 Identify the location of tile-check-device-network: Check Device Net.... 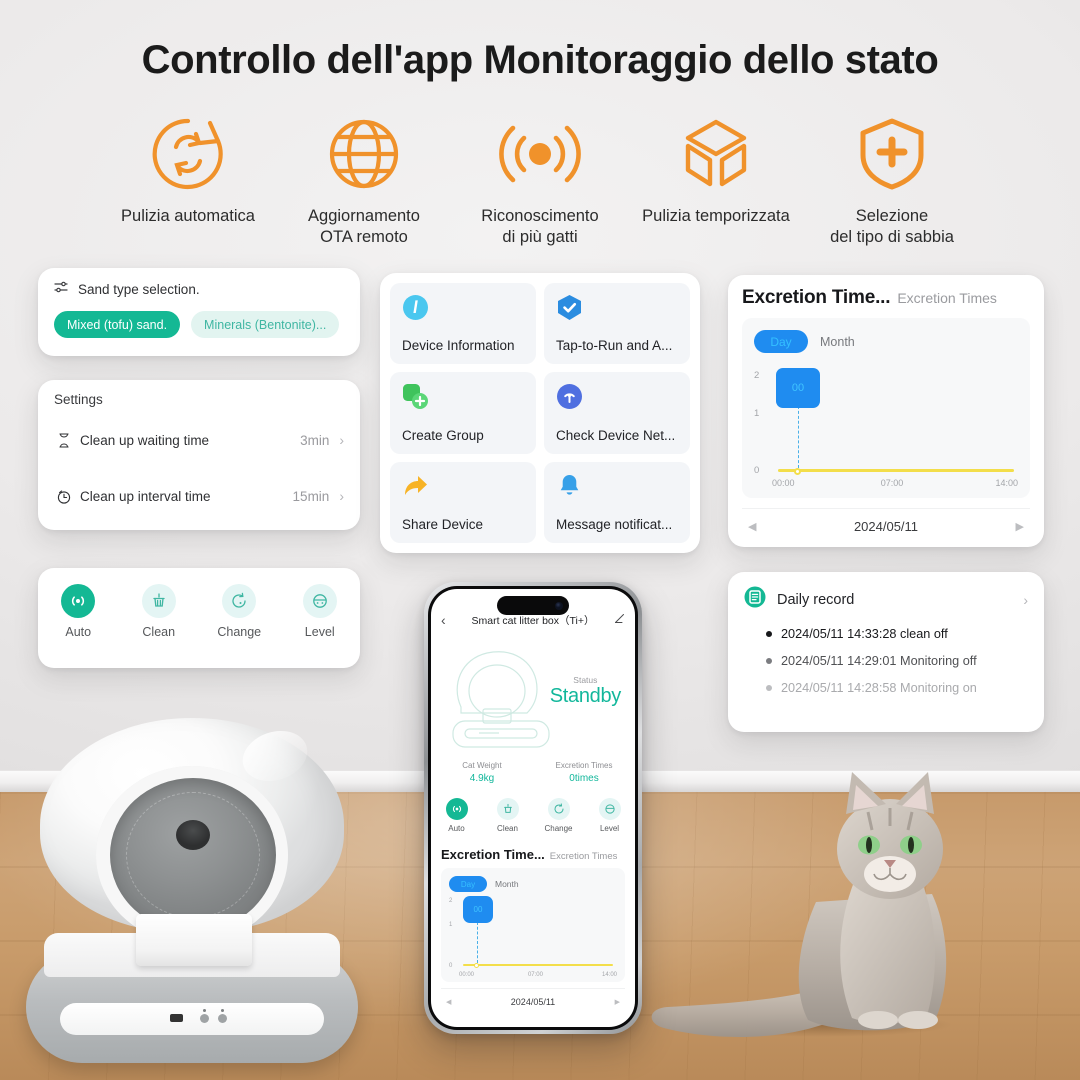
(617, 413).